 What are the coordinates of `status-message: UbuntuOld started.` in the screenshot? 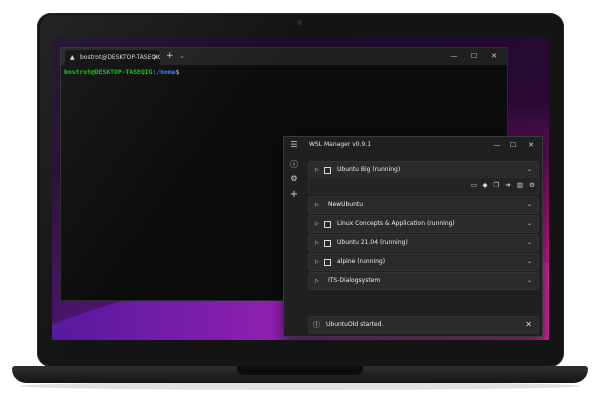 It's located at (355, 324).